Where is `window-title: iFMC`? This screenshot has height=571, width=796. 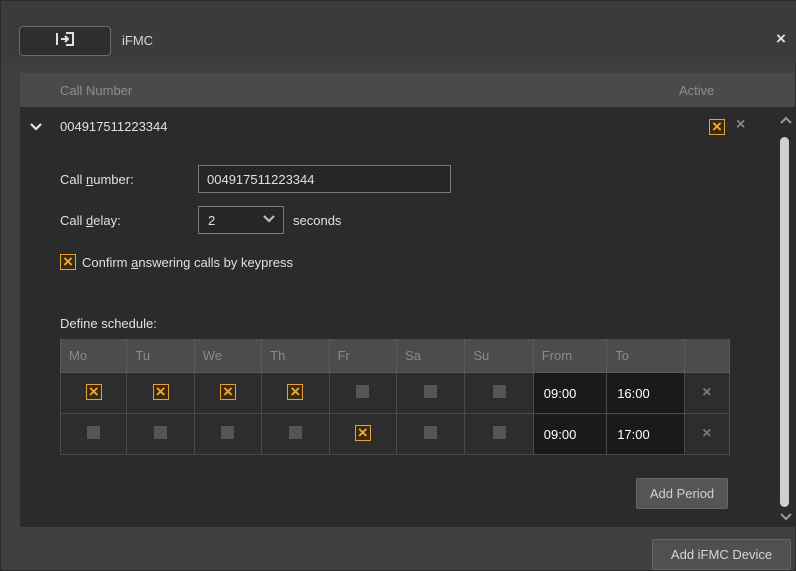 window-title: iFMC is located at coordinates (138, 40).